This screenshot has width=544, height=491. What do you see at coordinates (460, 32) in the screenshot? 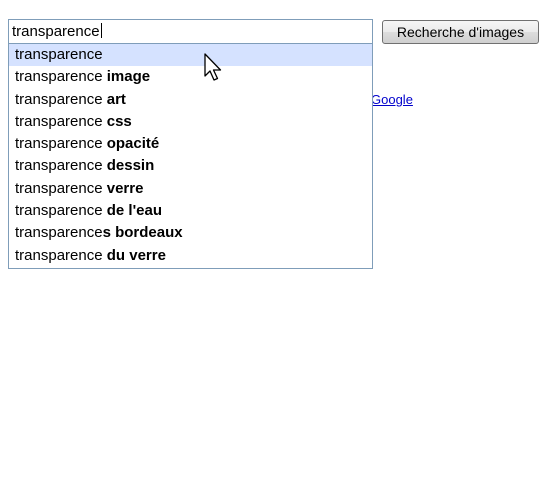
I see `image-search-button: Recherche d'images` at bounding box center [460, 32].